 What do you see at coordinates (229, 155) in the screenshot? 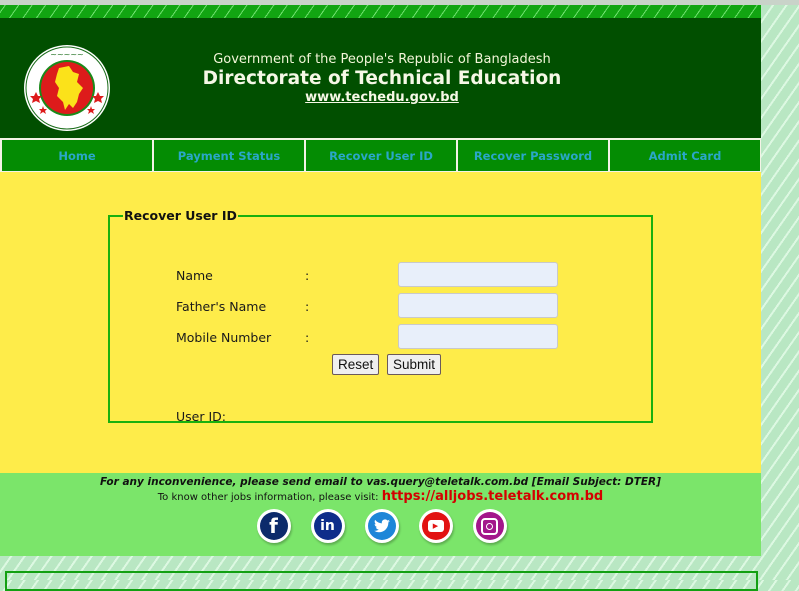
I see `nav-payment-status: Payment Status` at bounding box center [229, 155].